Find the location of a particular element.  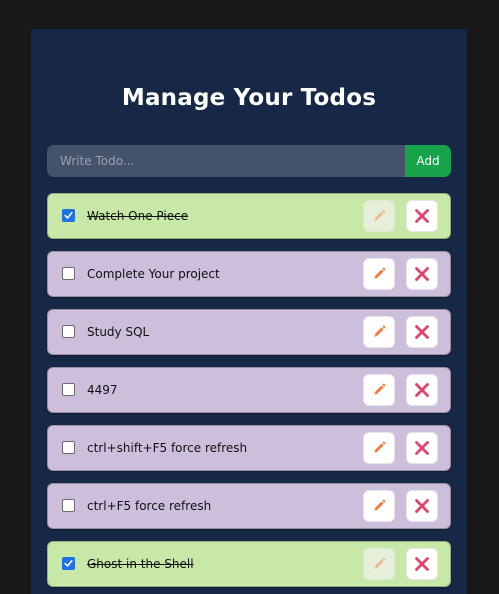

todo-form: Add is located at coordinates (249, 161).